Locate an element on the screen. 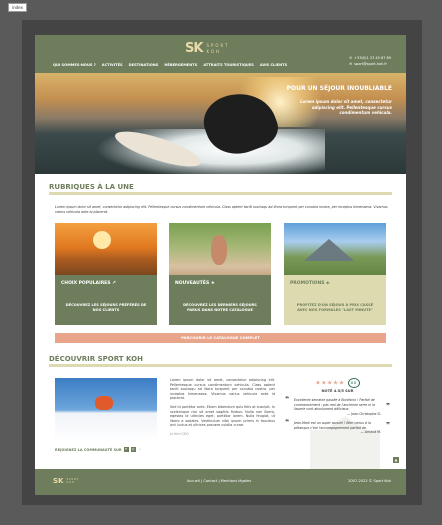 This screenshot has width=442, height=525. decorative-building is located at coordinates (345, 443).